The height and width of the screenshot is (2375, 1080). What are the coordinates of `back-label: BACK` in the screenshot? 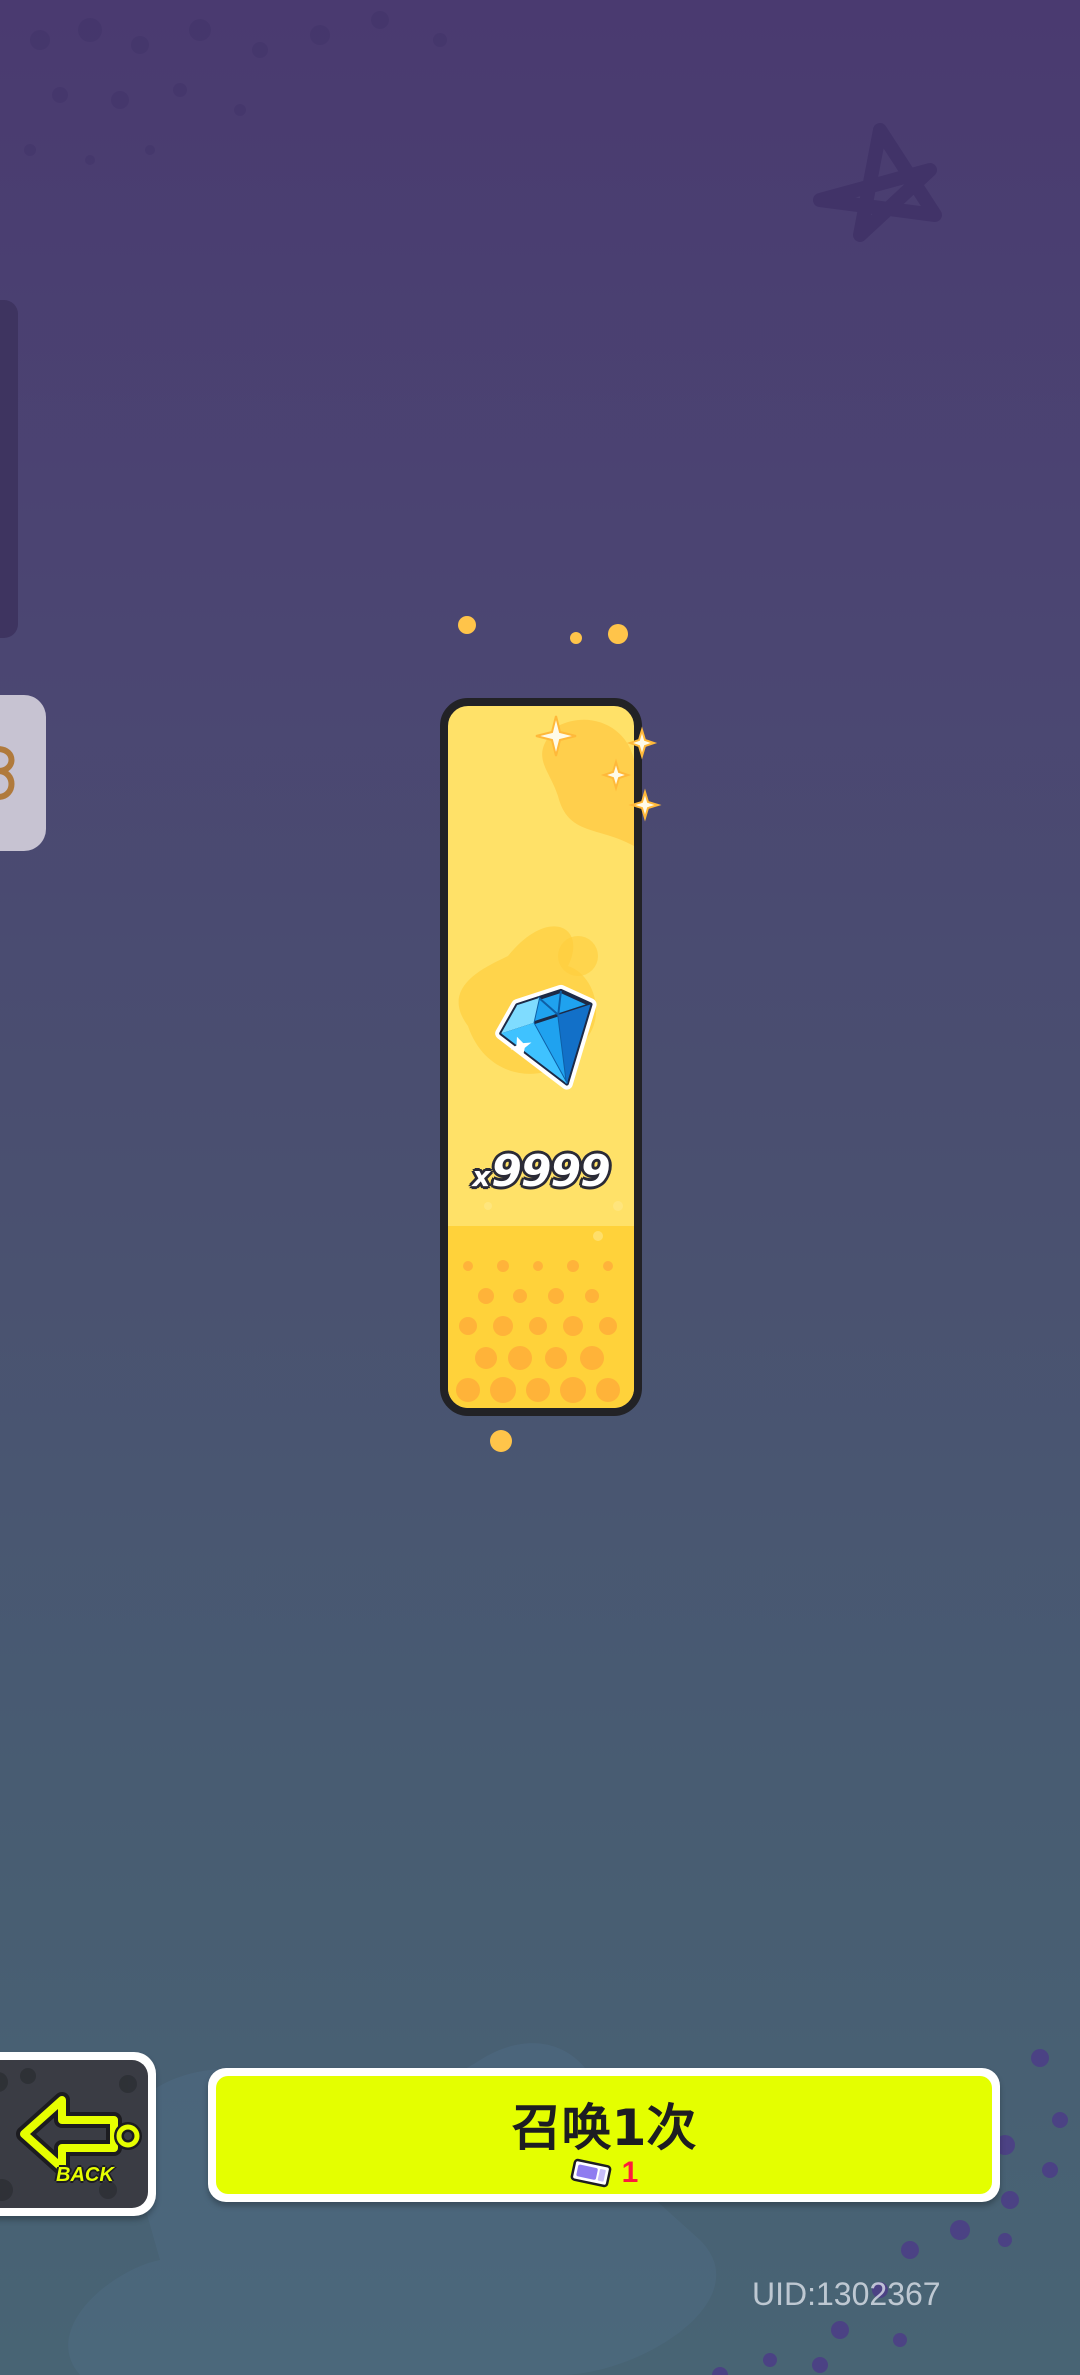 It's located at (85, 2175).